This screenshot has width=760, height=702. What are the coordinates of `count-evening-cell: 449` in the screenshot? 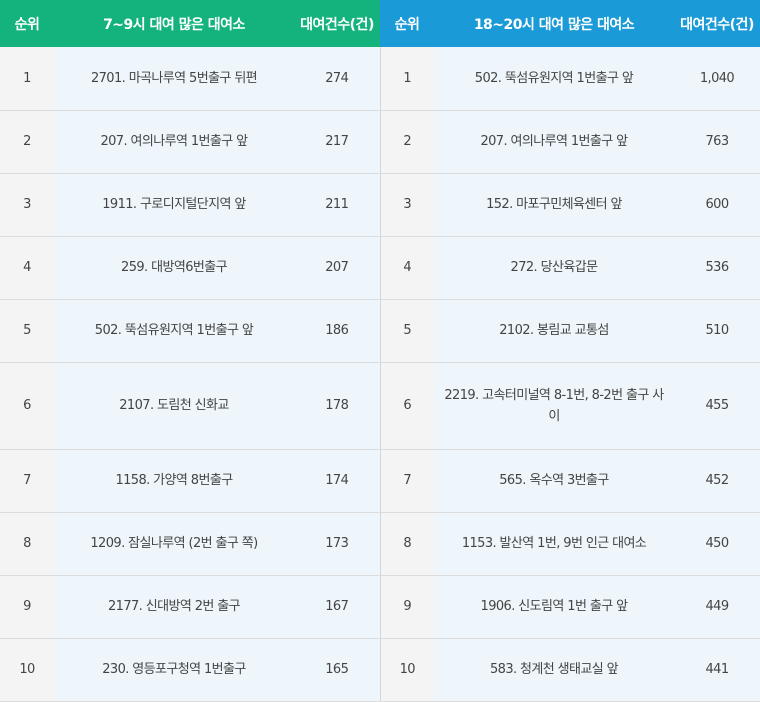 It's located at (717, 607).